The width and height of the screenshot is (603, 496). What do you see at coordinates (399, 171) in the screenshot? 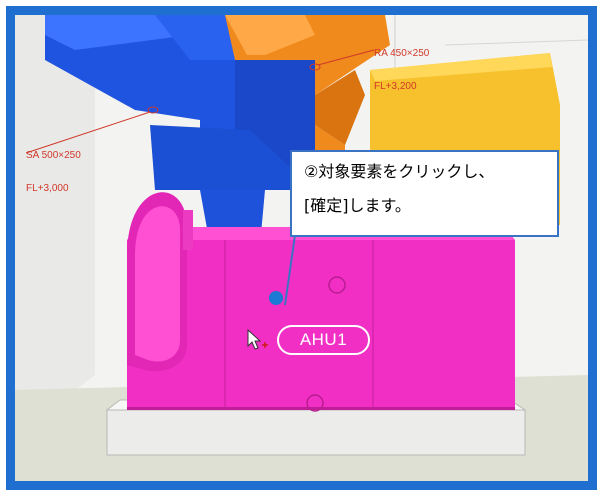
I see `callout-line-1: ②対象要素をクリックし、` at bounding box center [399, 171].